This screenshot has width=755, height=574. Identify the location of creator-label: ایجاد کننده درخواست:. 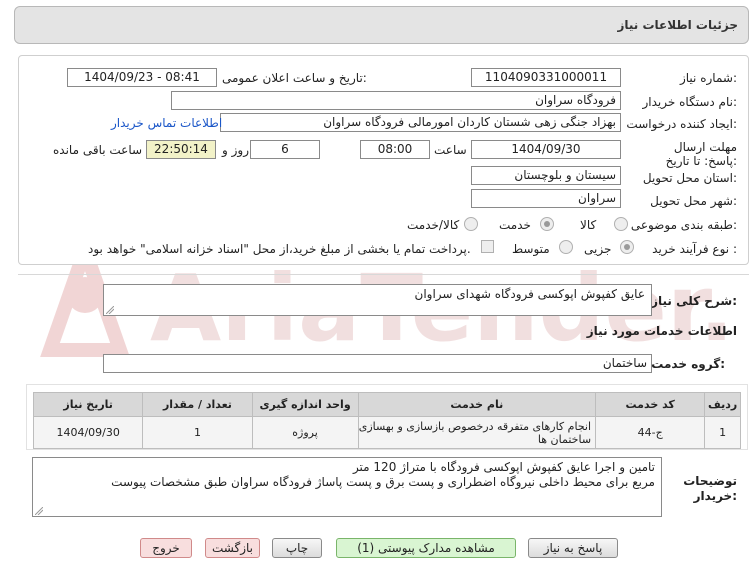
(681, 124).